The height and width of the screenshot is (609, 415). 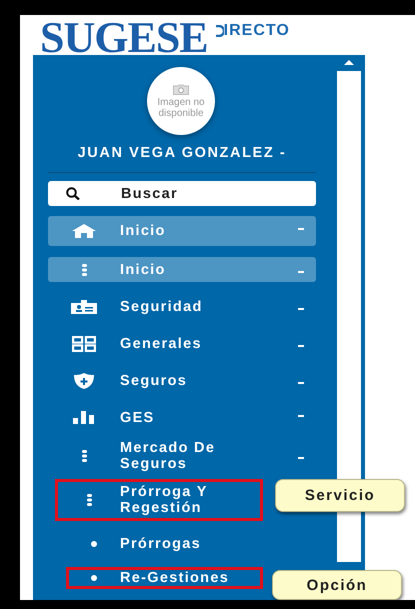 What do you see at coordinates (84, 417) in the screenshot?
I see `bar-chart-icon` at bounding box center [84, 417].